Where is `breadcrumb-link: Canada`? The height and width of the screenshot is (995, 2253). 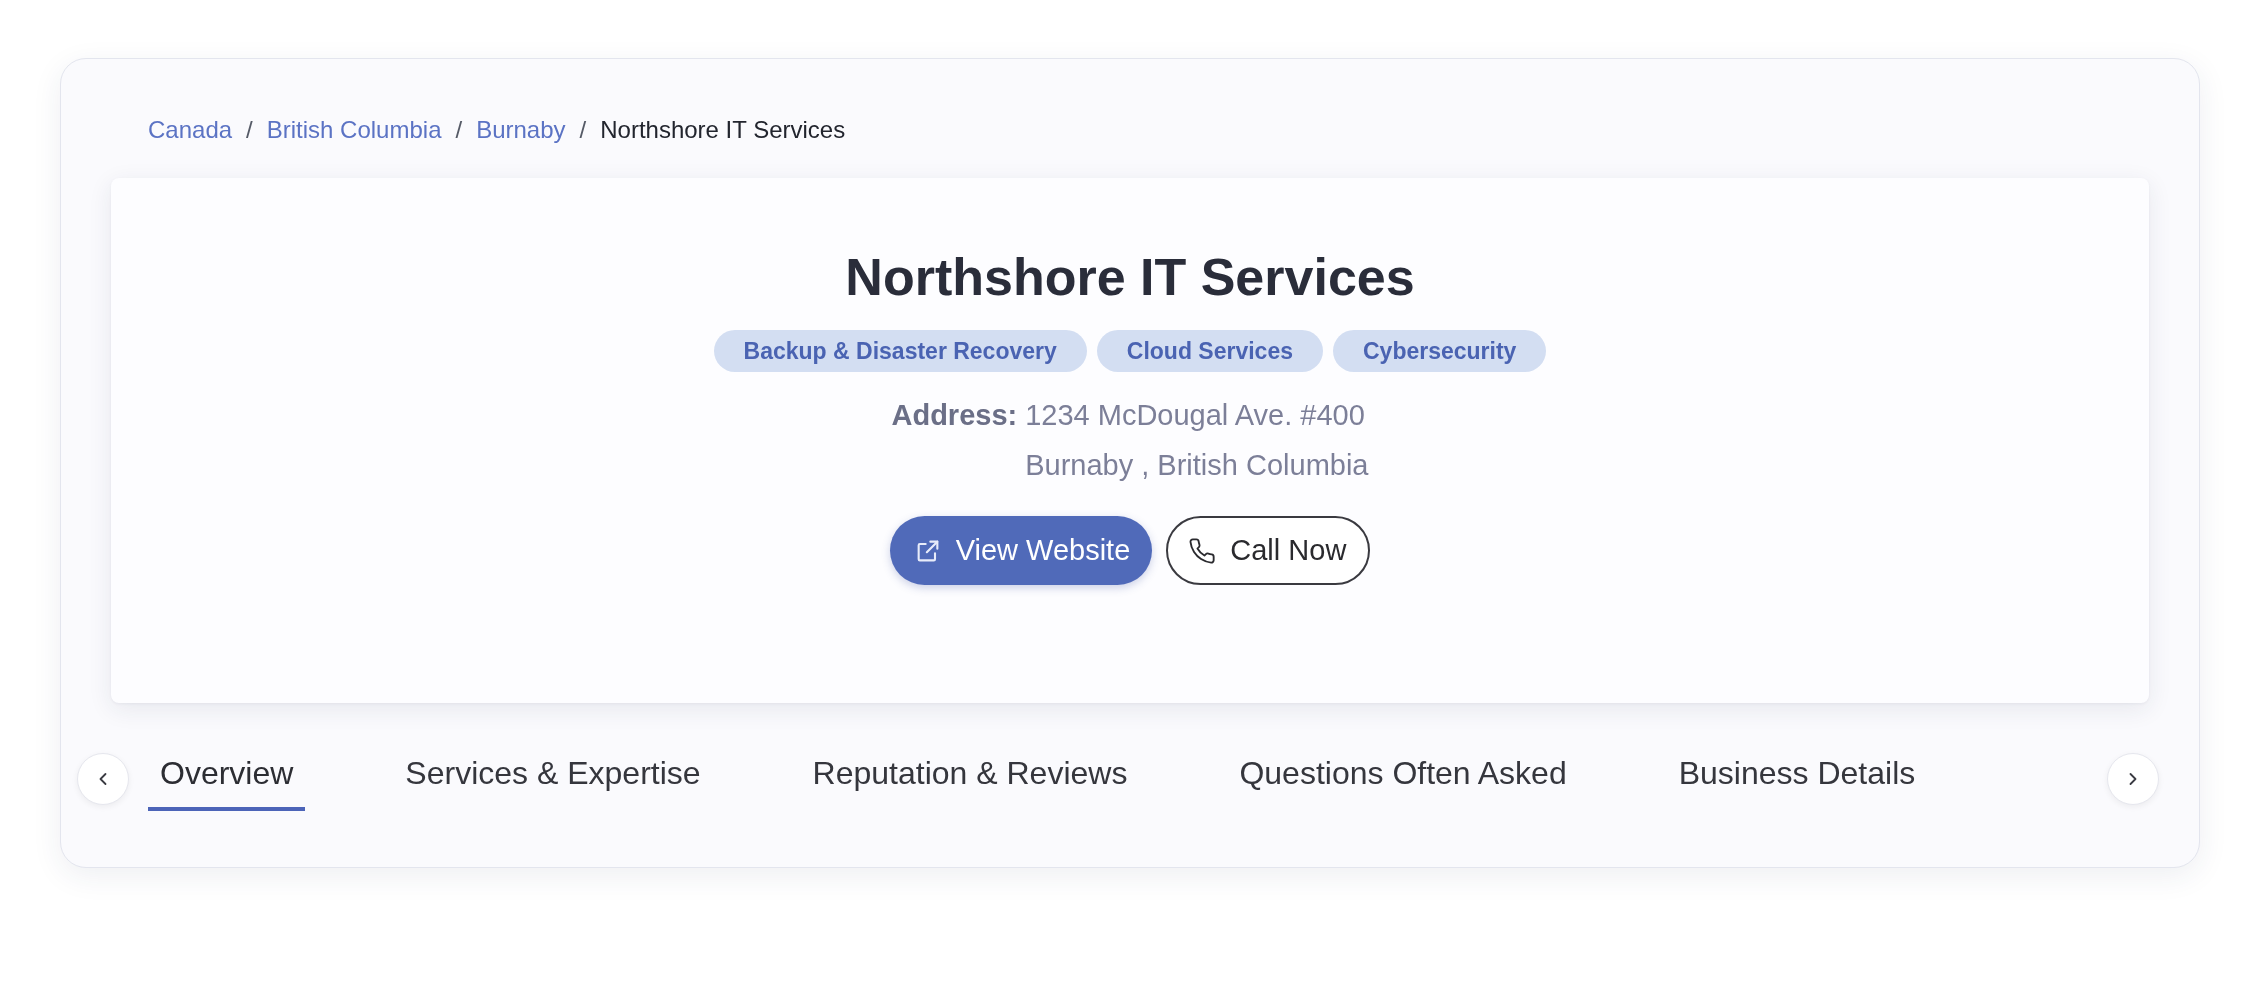 breadcrumb-link: Canada is located at coordinates (190, 130).